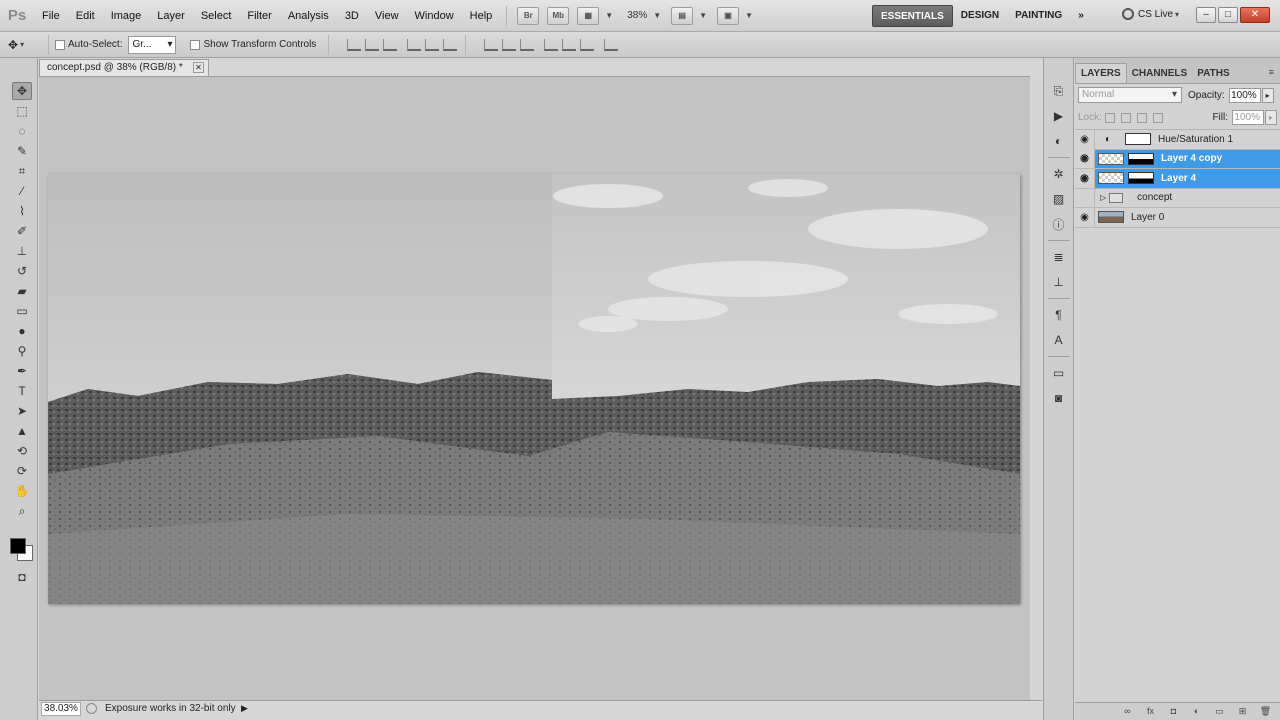 Image resolution: width=1280 pixels, height=720 pixels. Describe the element at coordinates (124, 67) in the screenshot. I see `document-tab: concept.psd @ 38% (RGB/8) * ✕` at that location.